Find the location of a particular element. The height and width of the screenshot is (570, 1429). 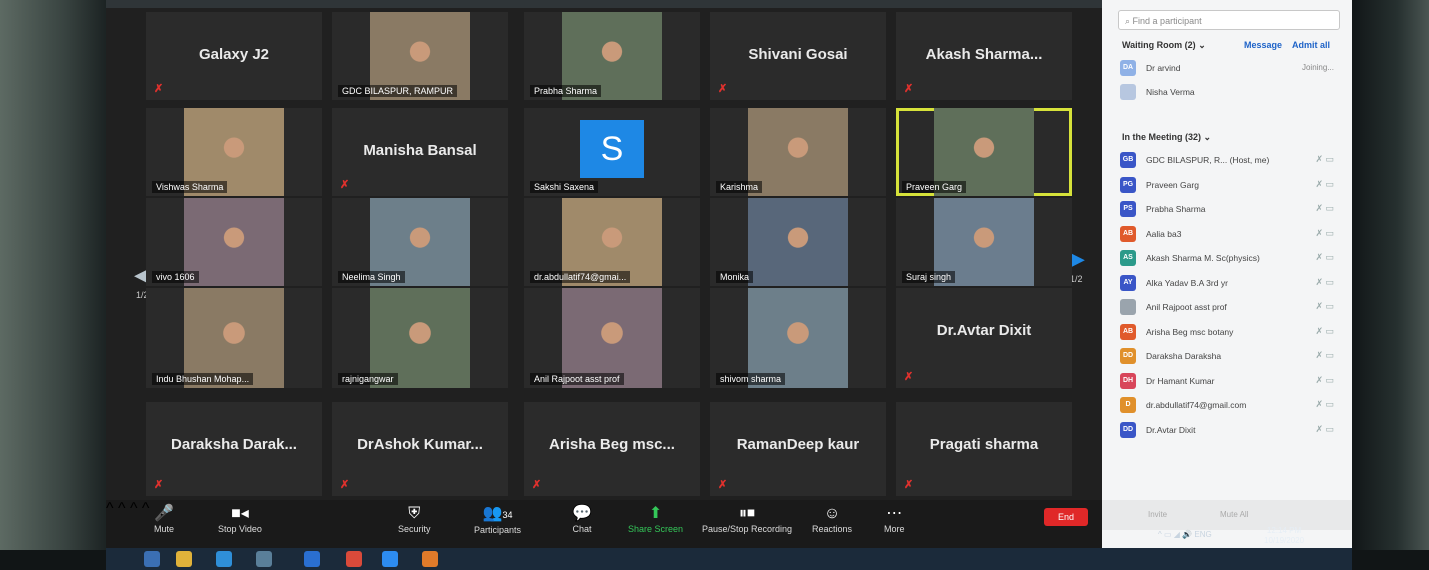

end-meeting-button: End is located at coordinates (1066, 517).